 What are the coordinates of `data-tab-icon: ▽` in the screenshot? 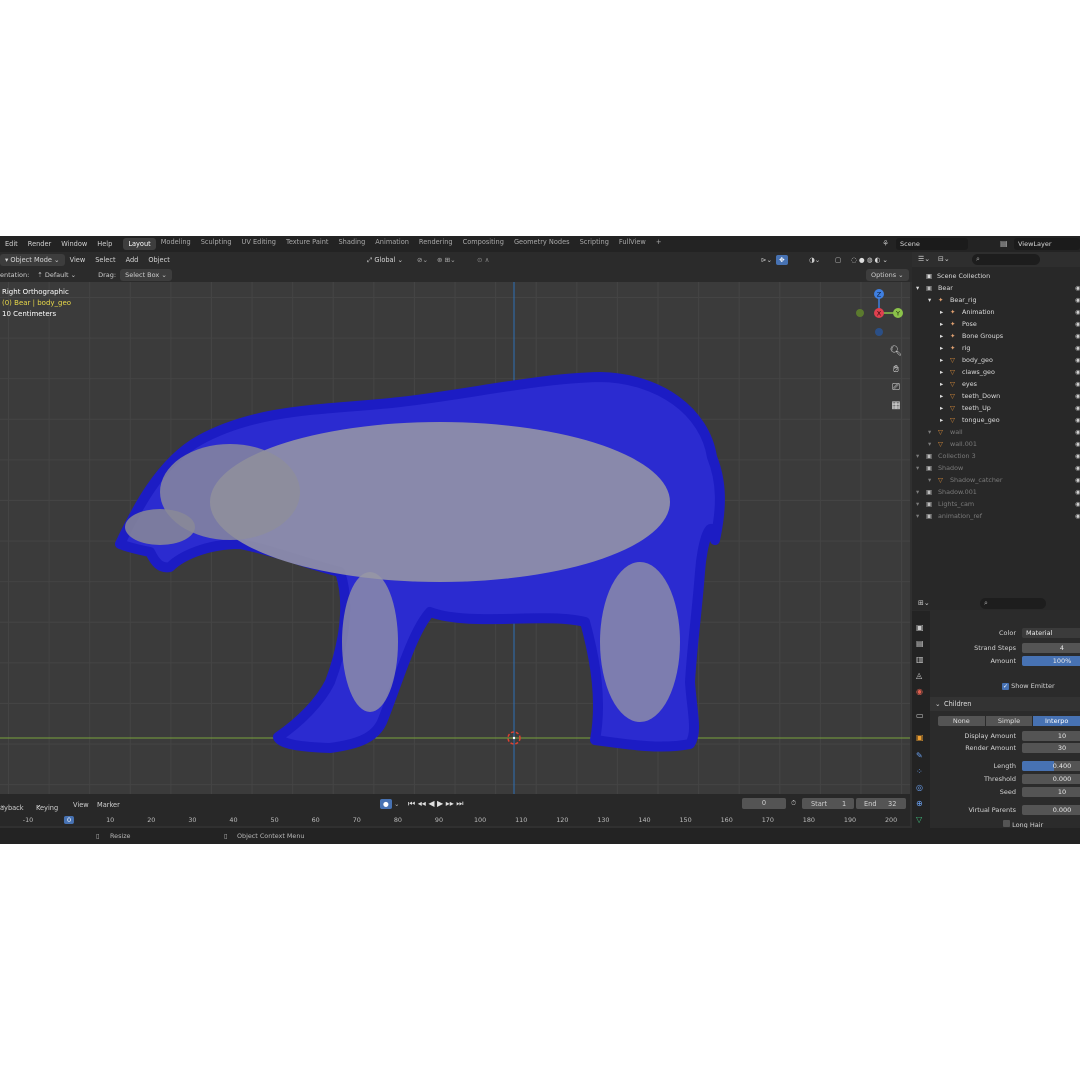 It's located at (919, 819).